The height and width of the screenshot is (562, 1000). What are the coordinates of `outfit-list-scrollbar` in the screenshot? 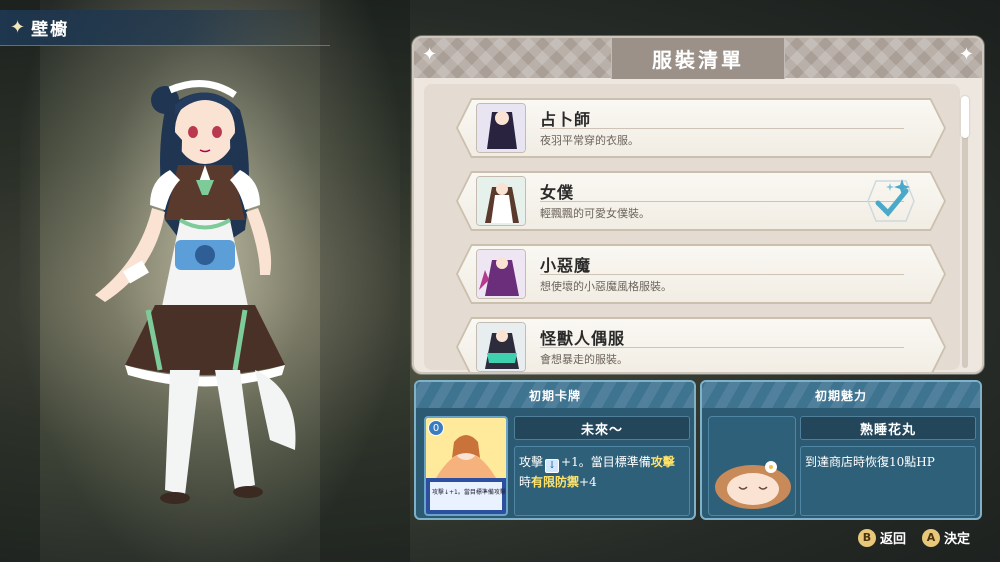 It's located at (965, 232).